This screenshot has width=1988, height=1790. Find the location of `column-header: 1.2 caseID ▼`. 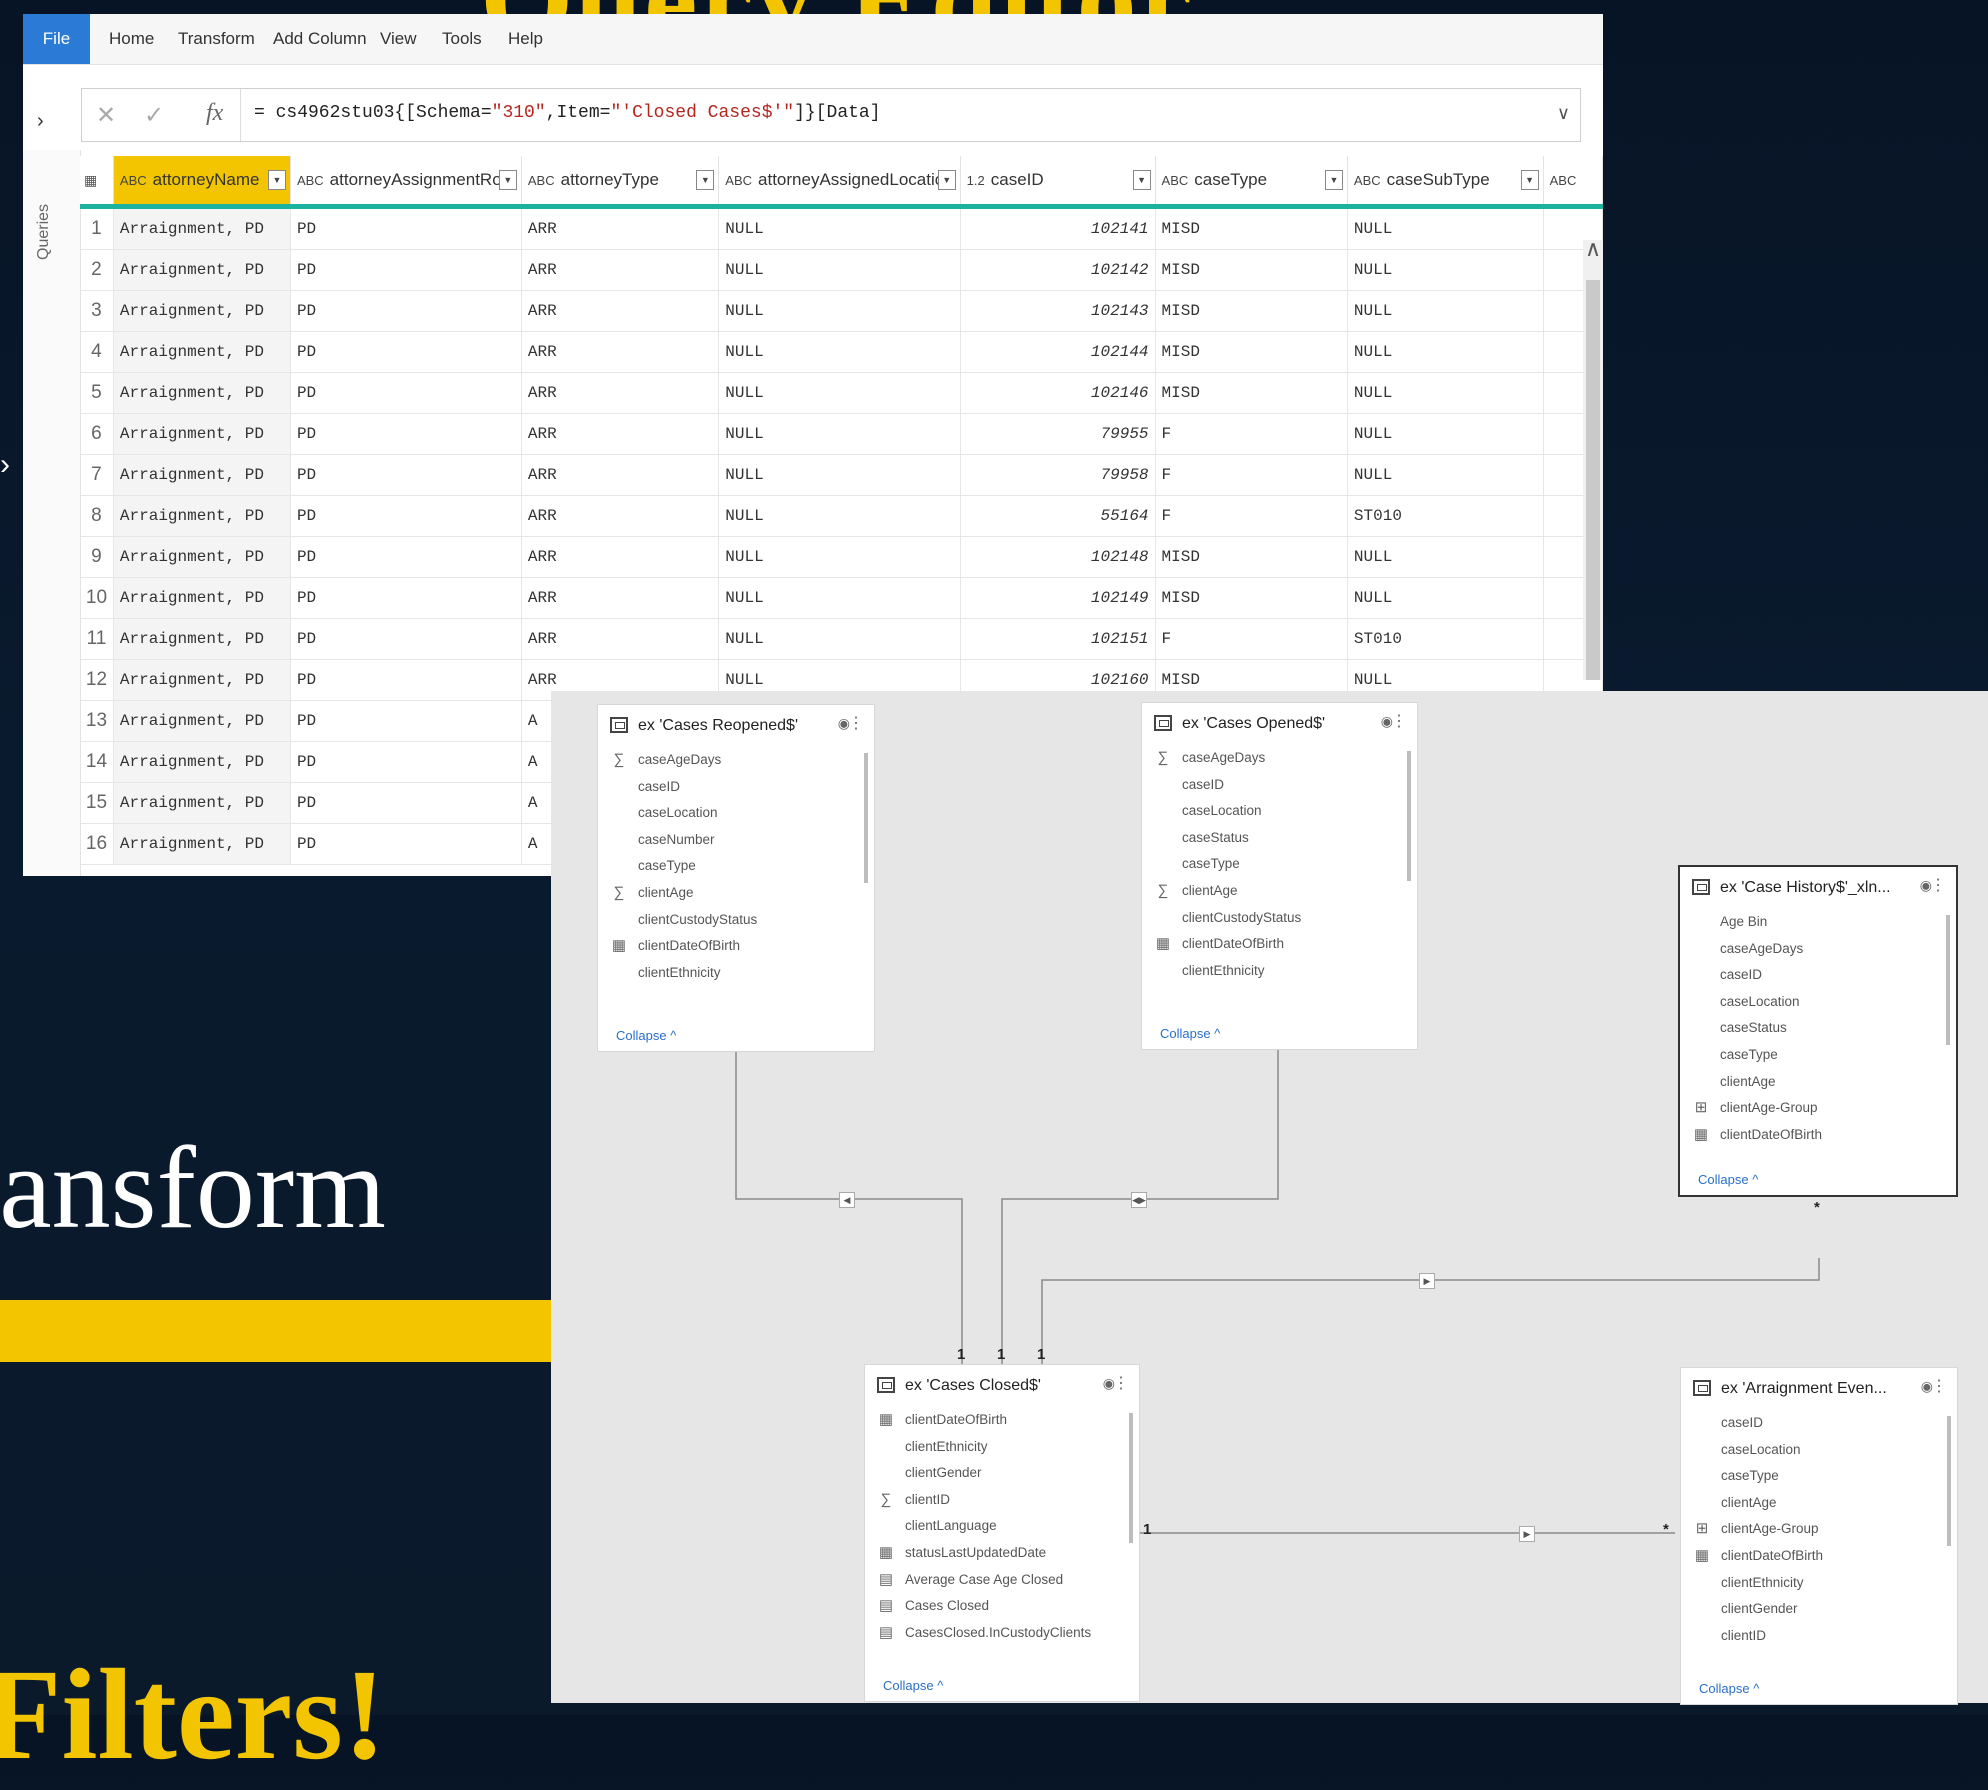

column-header: 1.2 caseID ▼ is located at coordinates (1058, 182).